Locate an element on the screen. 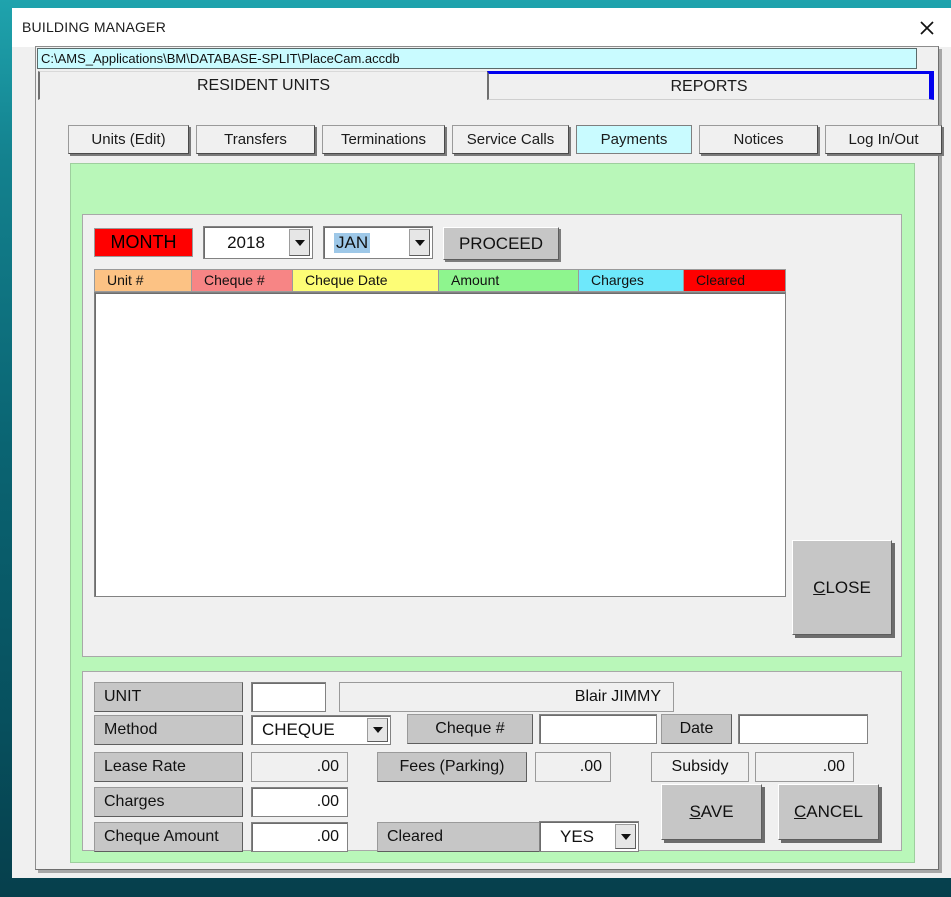 The image size is (951, 897). cancel-button: CANCEL is located at coordinates (828, 812).